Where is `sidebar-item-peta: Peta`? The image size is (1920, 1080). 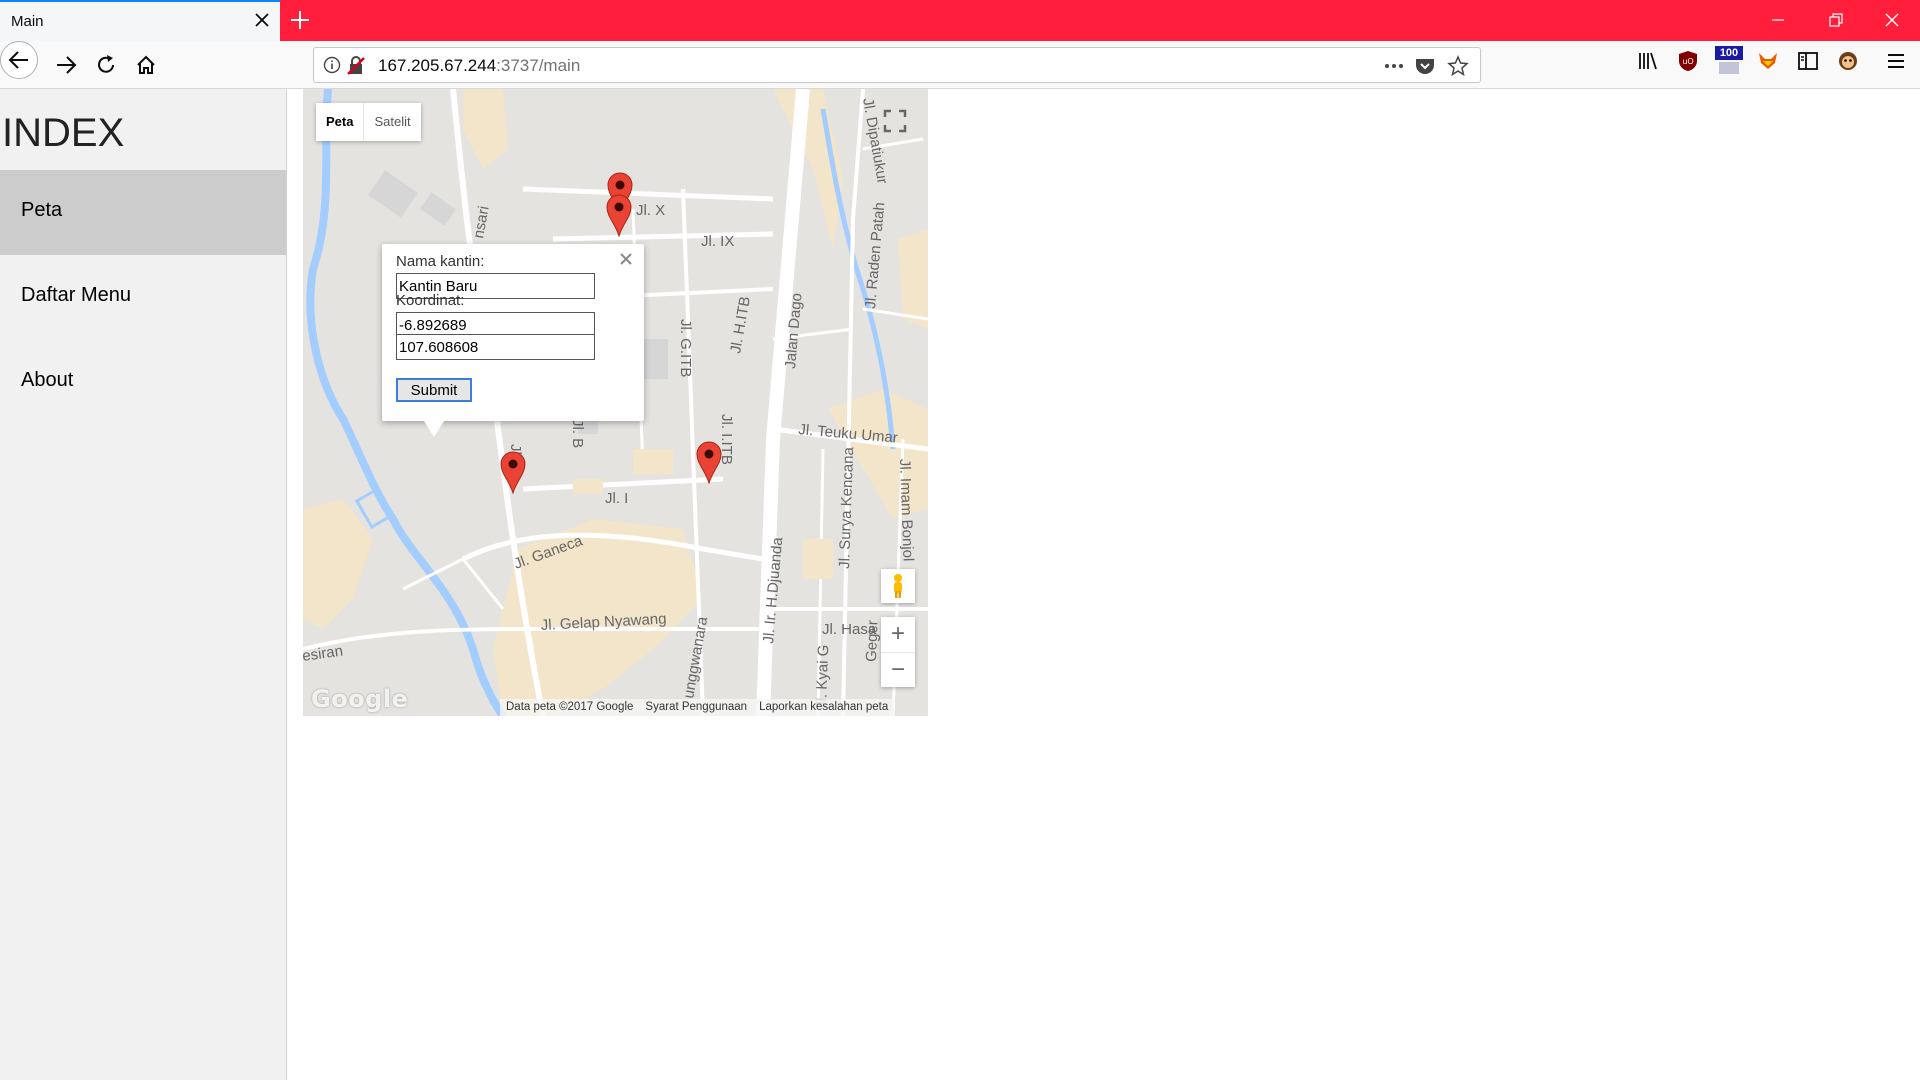 sidebar-item-peta: Peta is located at coordinates (143, 212).